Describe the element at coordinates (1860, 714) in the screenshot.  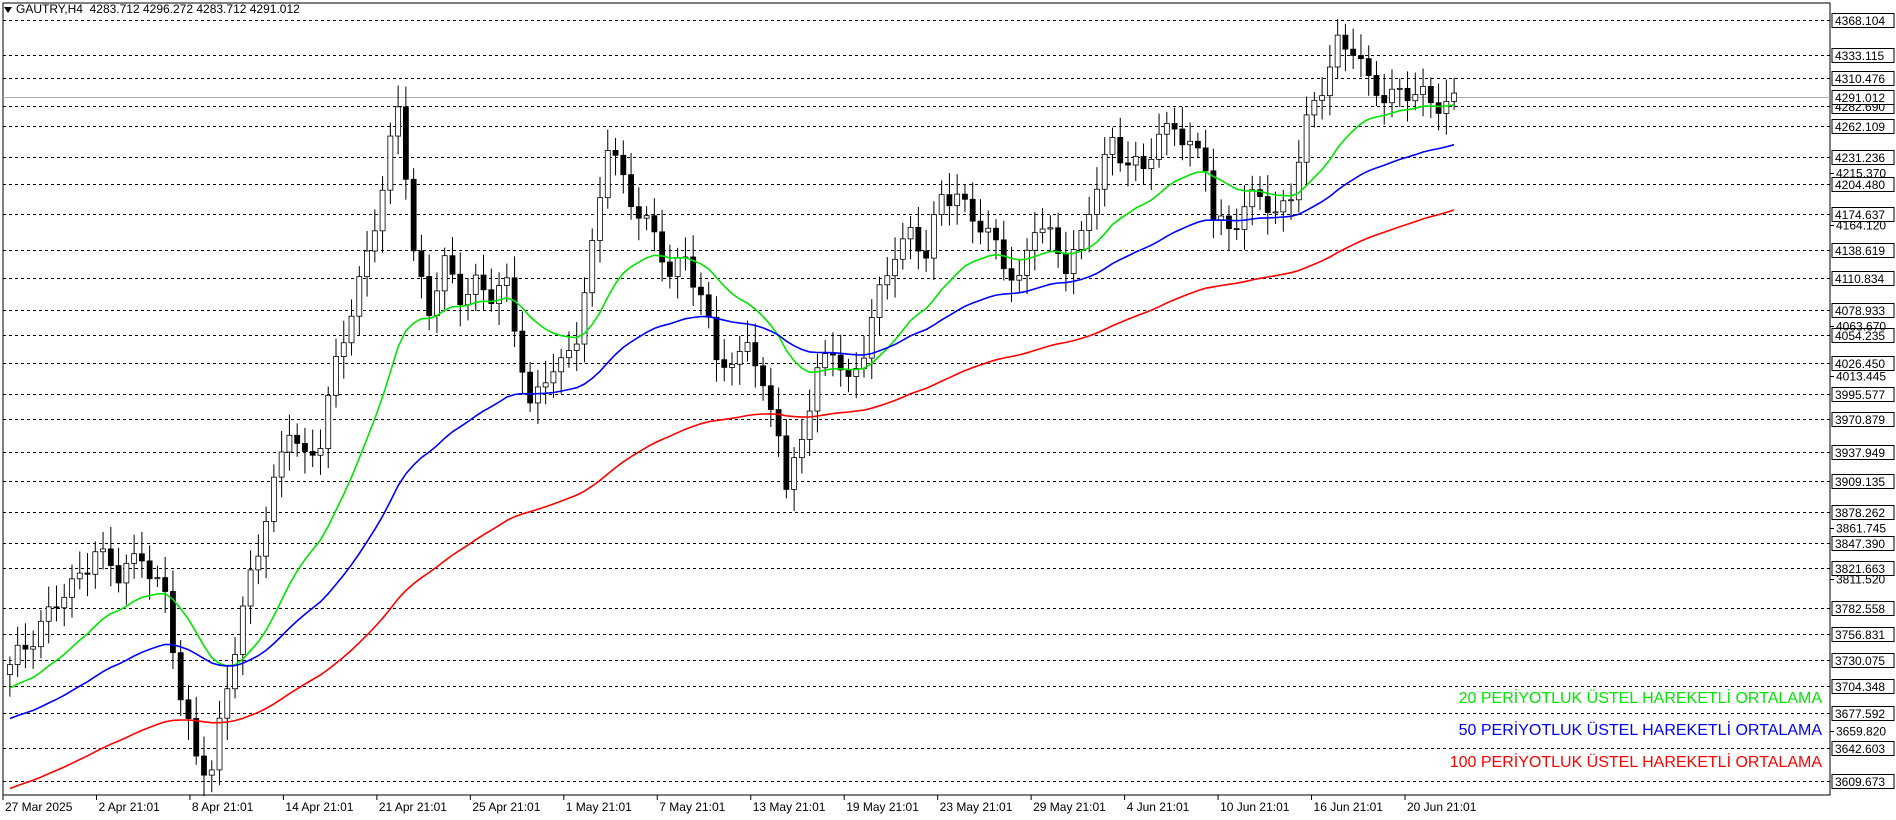
I see `price-label: 3677.592` at that location.